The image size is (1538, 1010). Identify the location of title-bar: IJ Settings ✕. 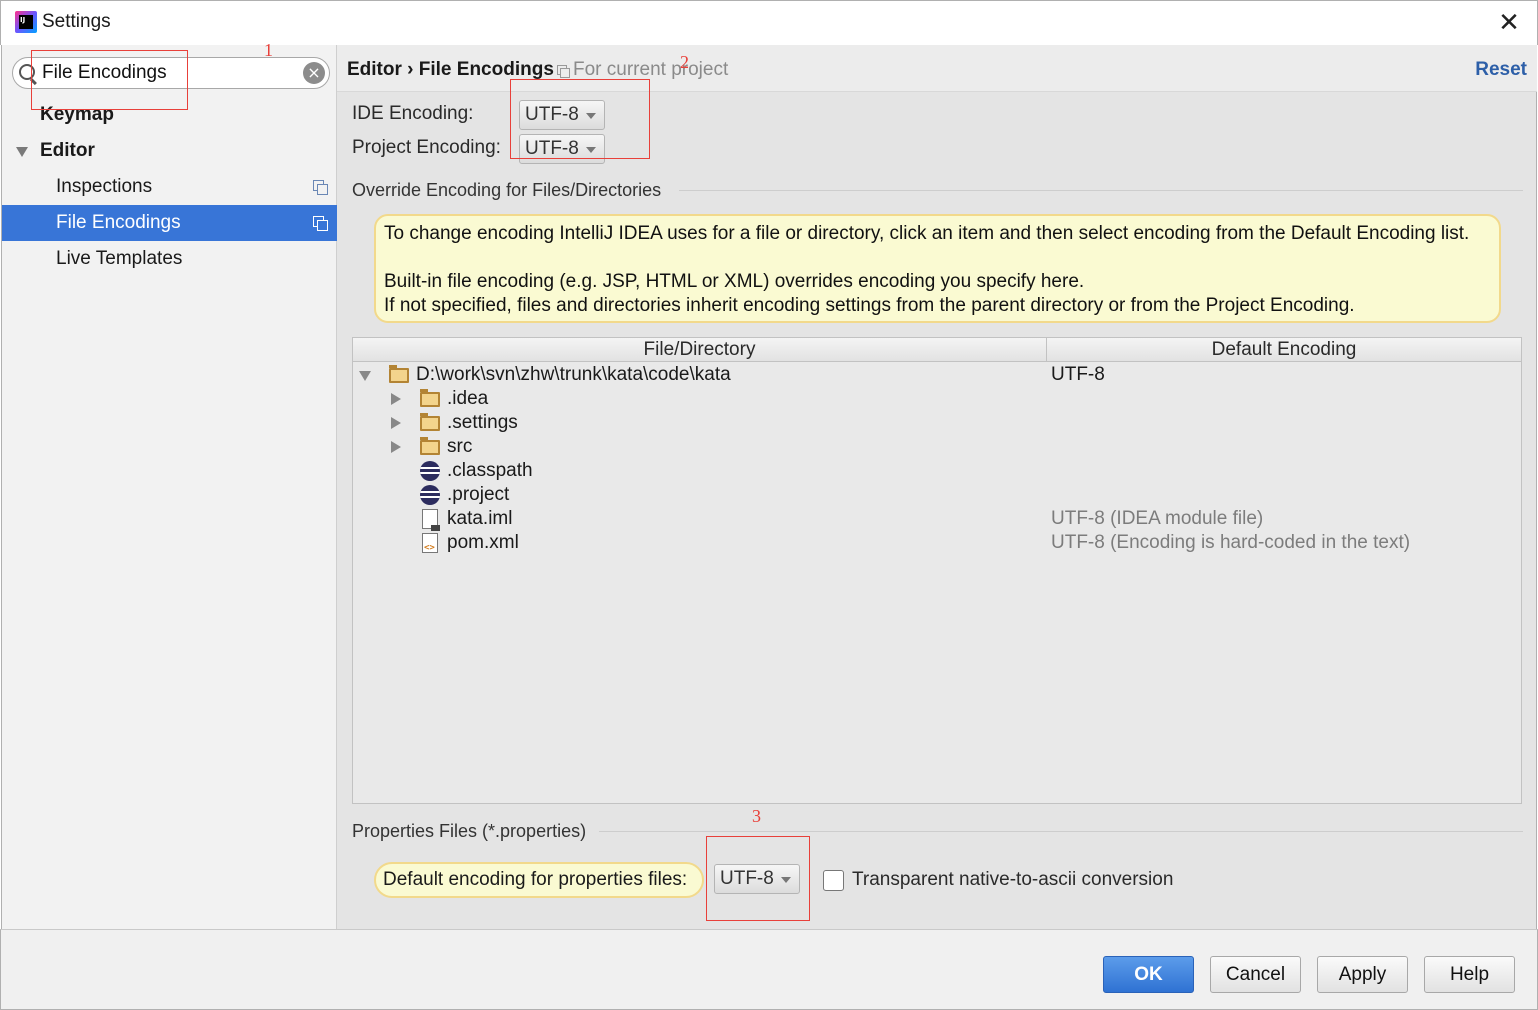
(769, 22).